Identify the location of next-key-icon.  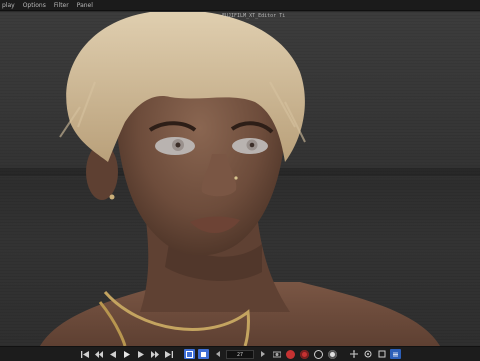
(154, 354).